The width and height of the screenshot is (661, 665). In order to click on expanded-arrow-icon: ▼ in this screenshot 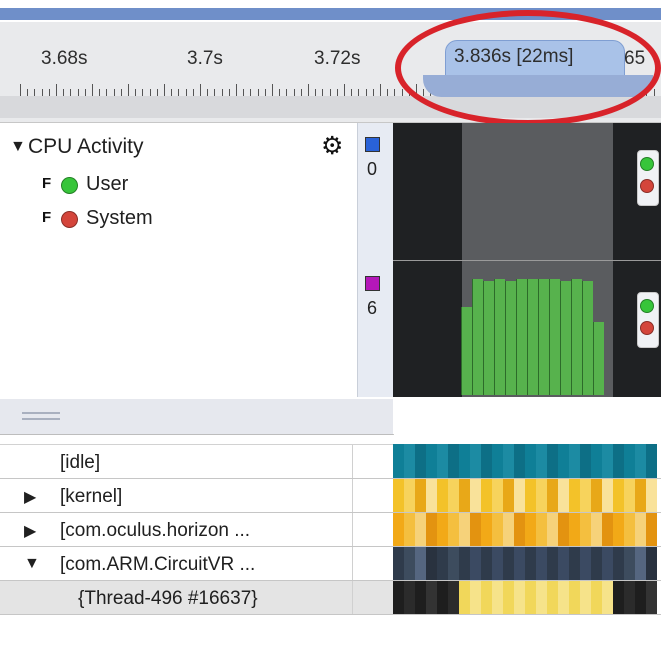, I will do `click(32, 564)`.